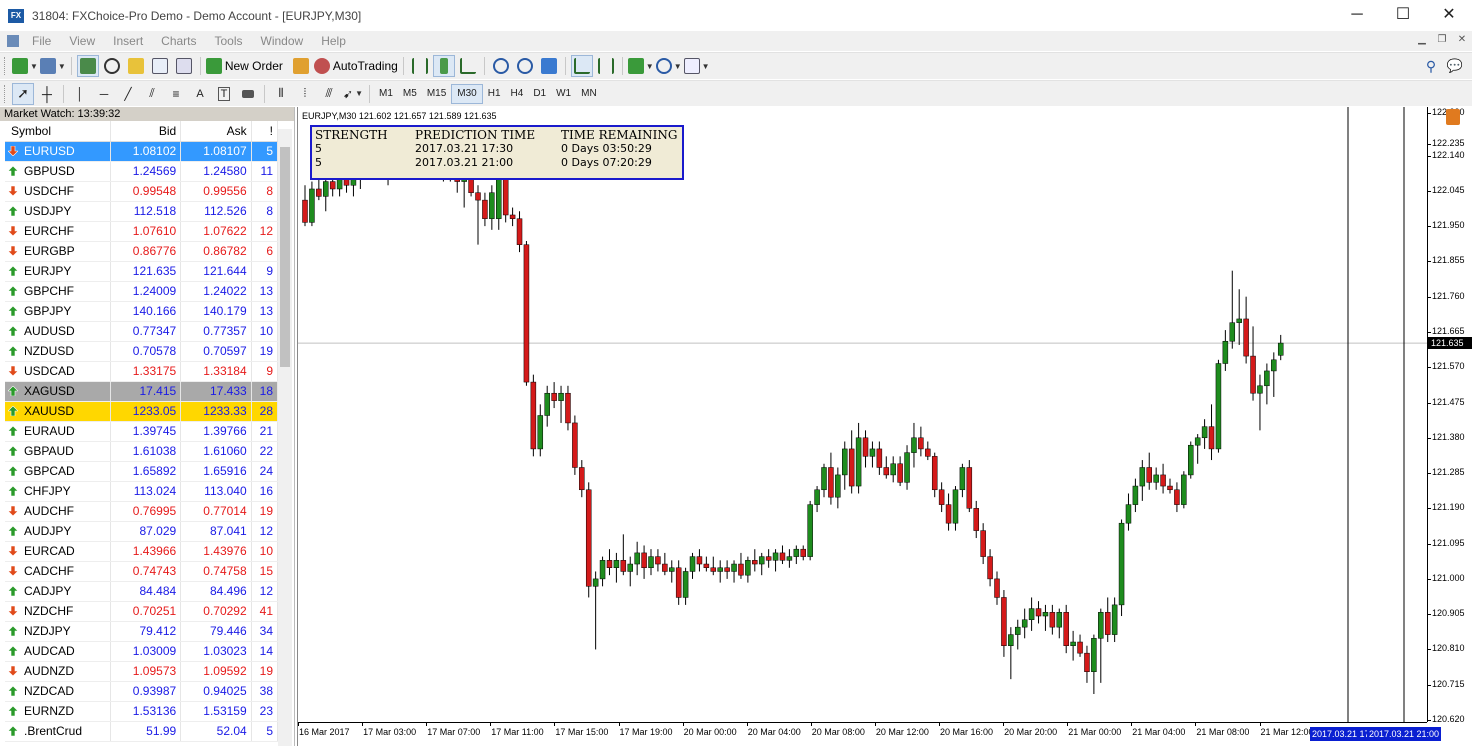 This screenshot has width=1472, height=746. What do you see at coordinates (142, 711) in the screenshot?
I see `market-watch-row: EURNZD 1.53136 1.53159 23` at bounding box center [142, 711].